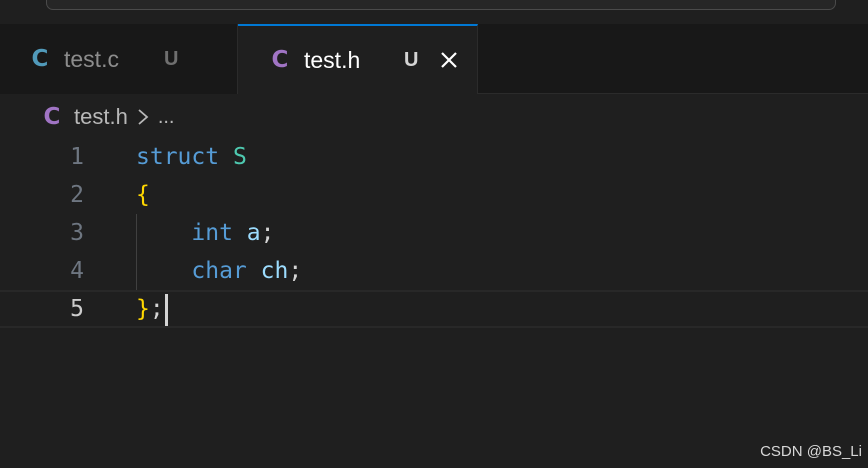 The width and height of the screenshot is (868, 468). I want to click on code-content: int a;, so click(205, 233).